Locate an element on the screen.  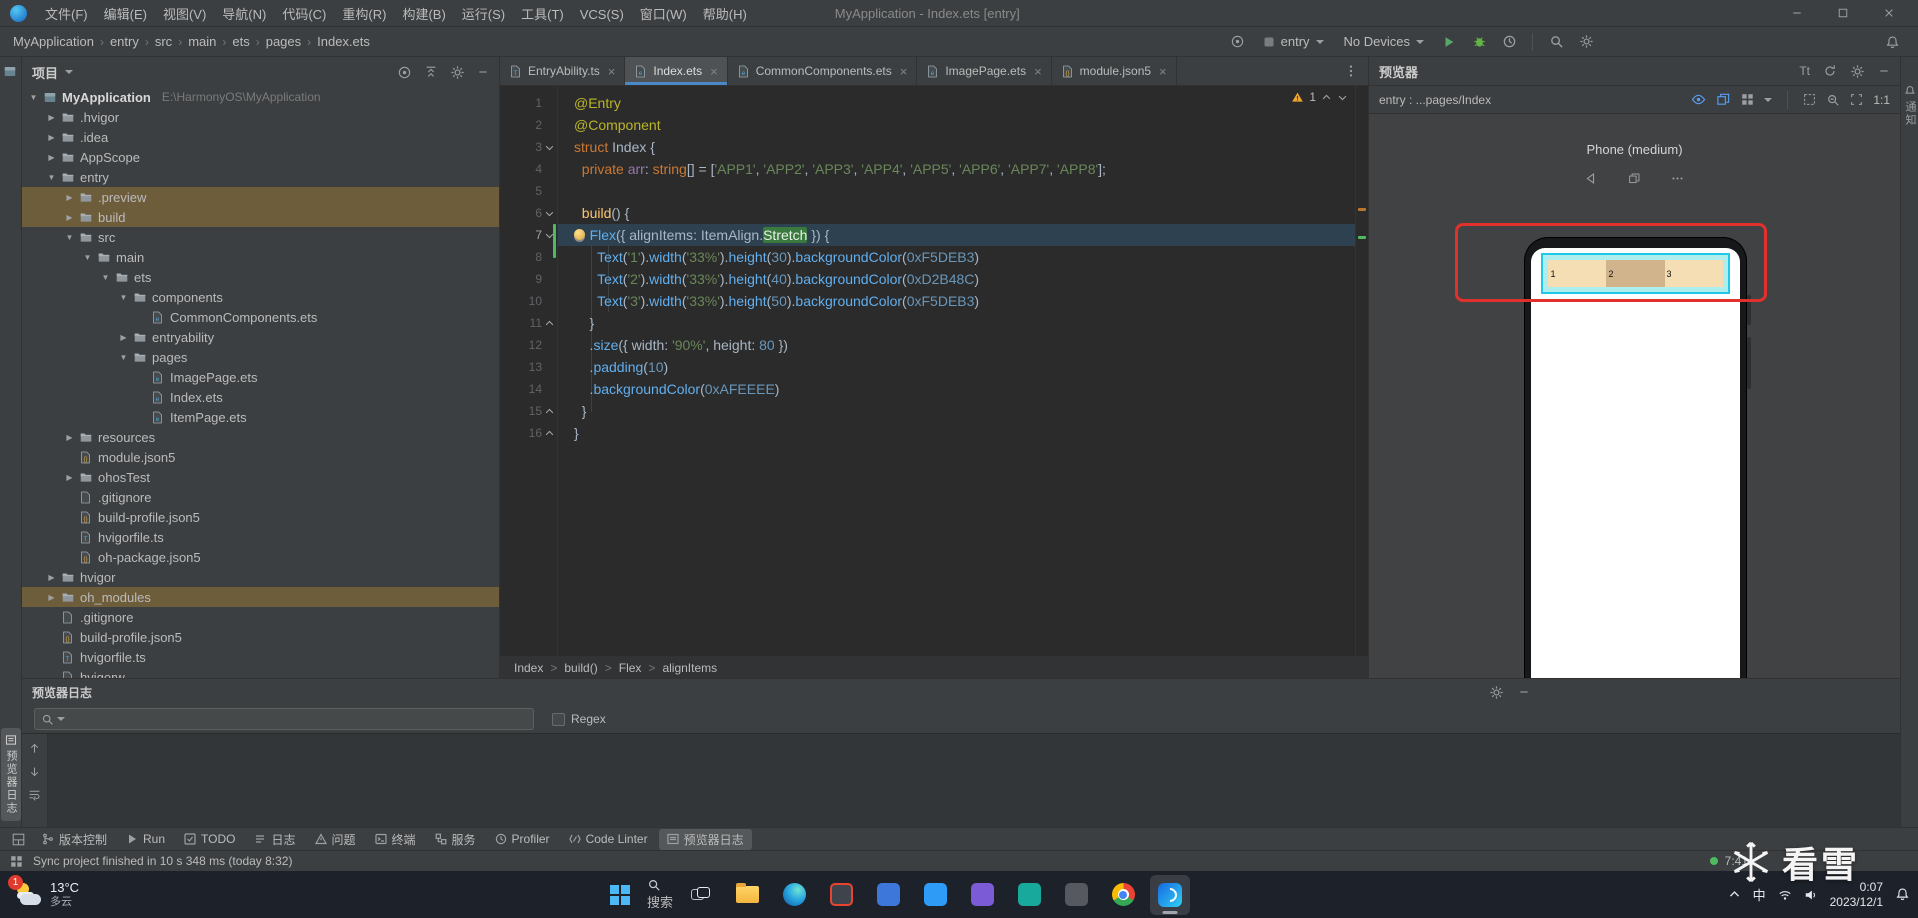
menu-item-8: 工具(T) is located at coordinates (542, 14).